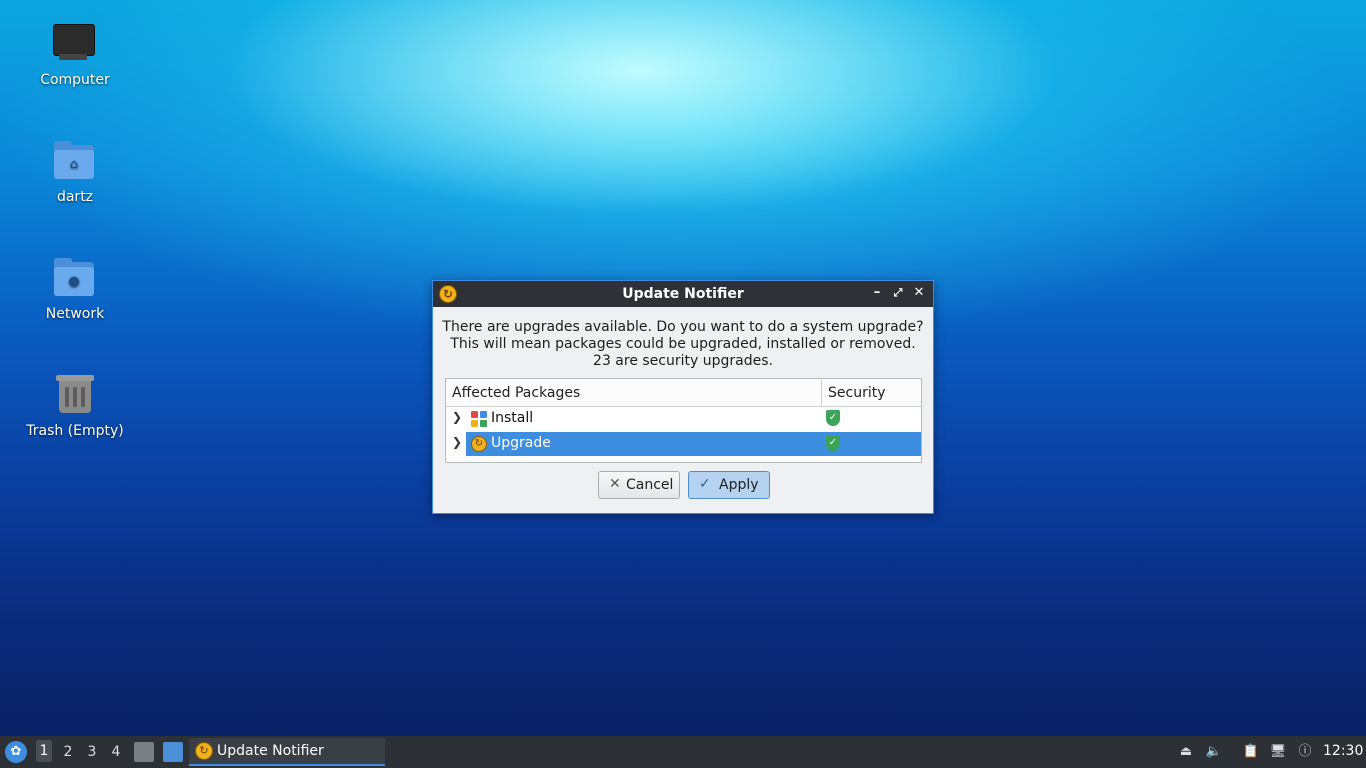 This screenshot has width=1366, height=768. I want to click on update-notifier-icon: ↻, so click(204, 751).